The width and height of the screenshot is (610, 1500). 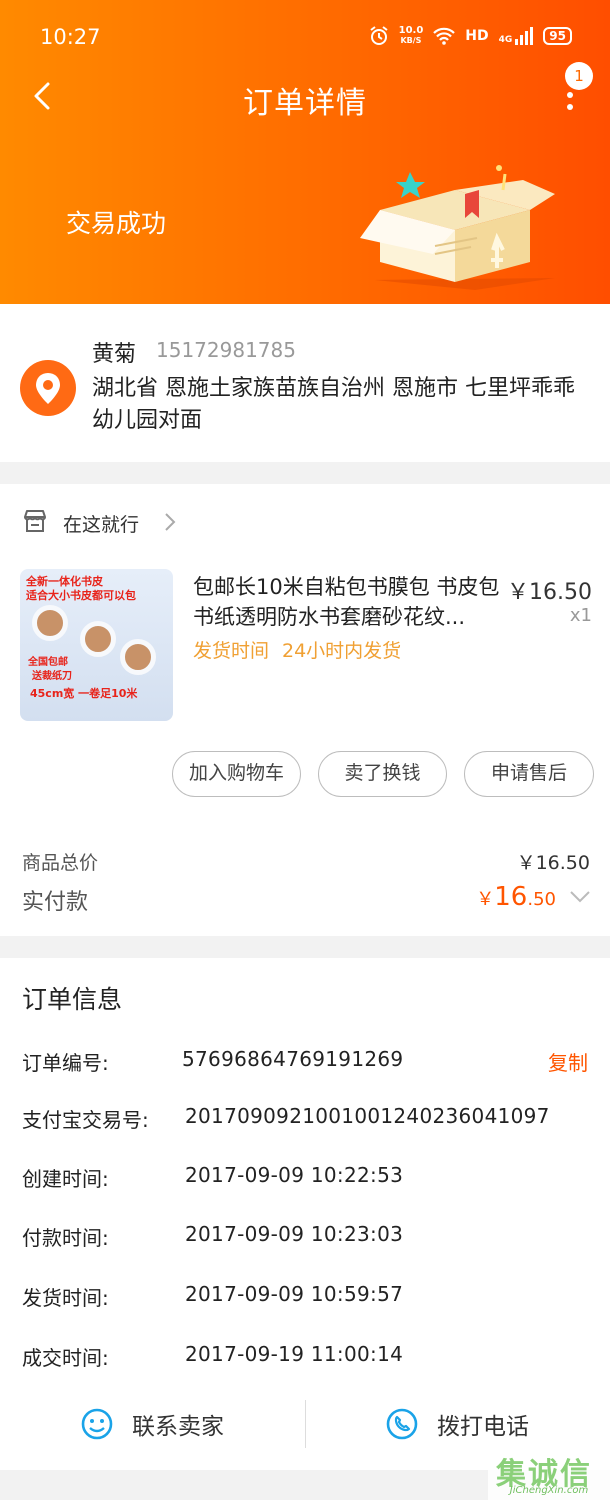 I want to click on order-number-value: 57696864769191269, so click(x=293, y=1059).